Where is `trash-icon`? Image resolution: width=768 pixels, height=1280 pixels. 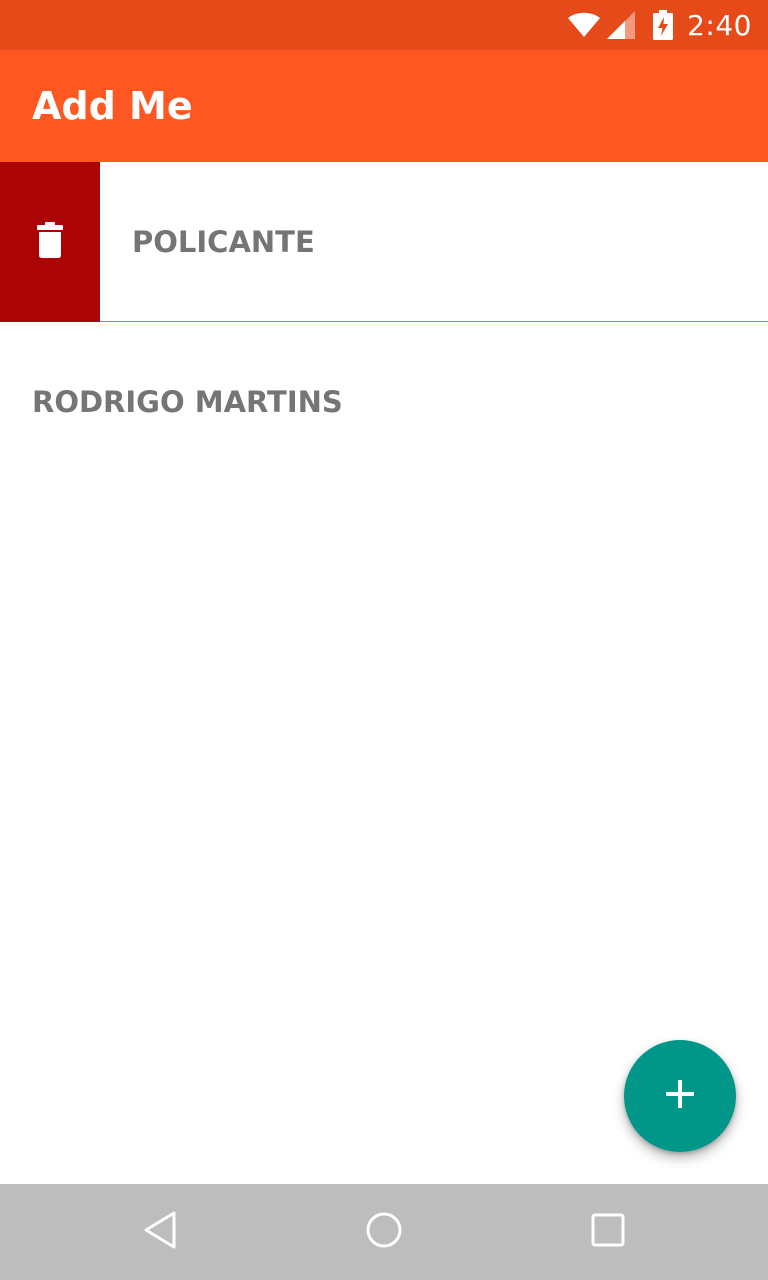 trash-icon is located at coordinates (50, 242).